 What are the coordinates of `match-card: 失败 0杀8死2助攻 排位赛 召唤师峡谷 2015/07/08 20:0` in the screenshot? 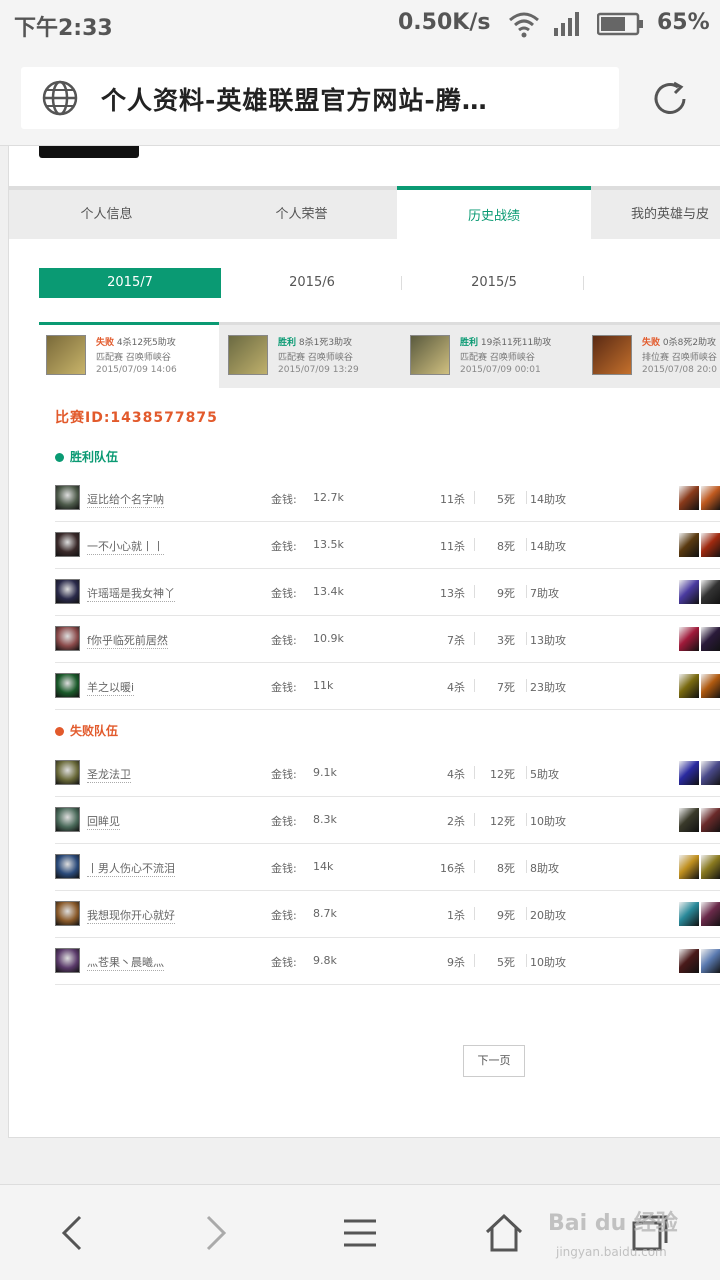 It's located at (652, 356).